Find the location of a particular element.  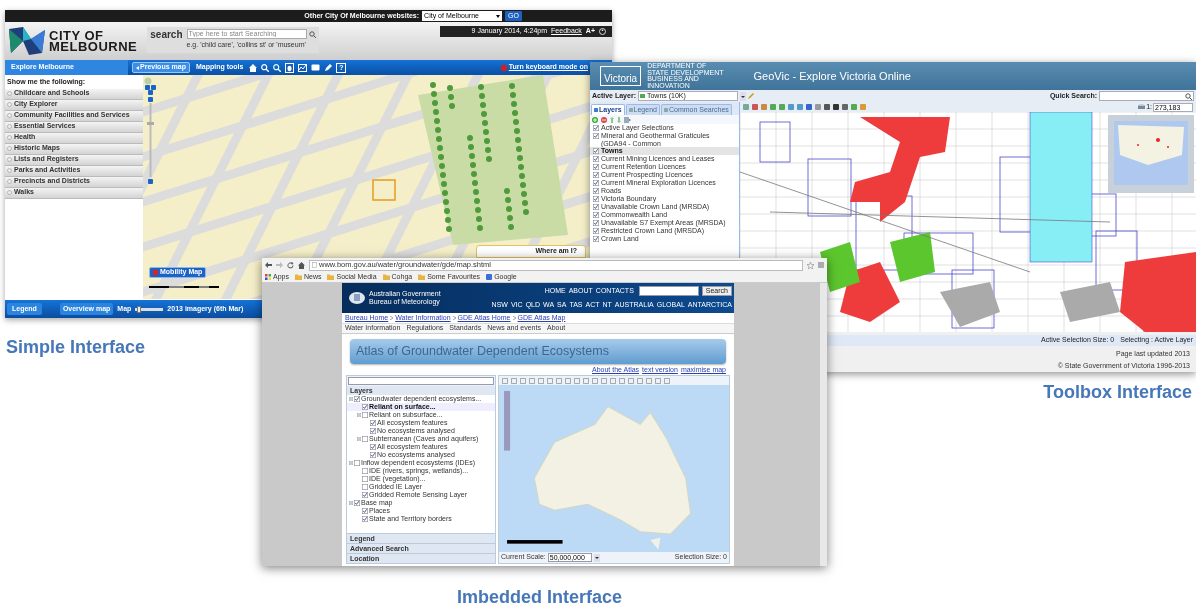

keyboard-icon is located at coordinates (503, 67).